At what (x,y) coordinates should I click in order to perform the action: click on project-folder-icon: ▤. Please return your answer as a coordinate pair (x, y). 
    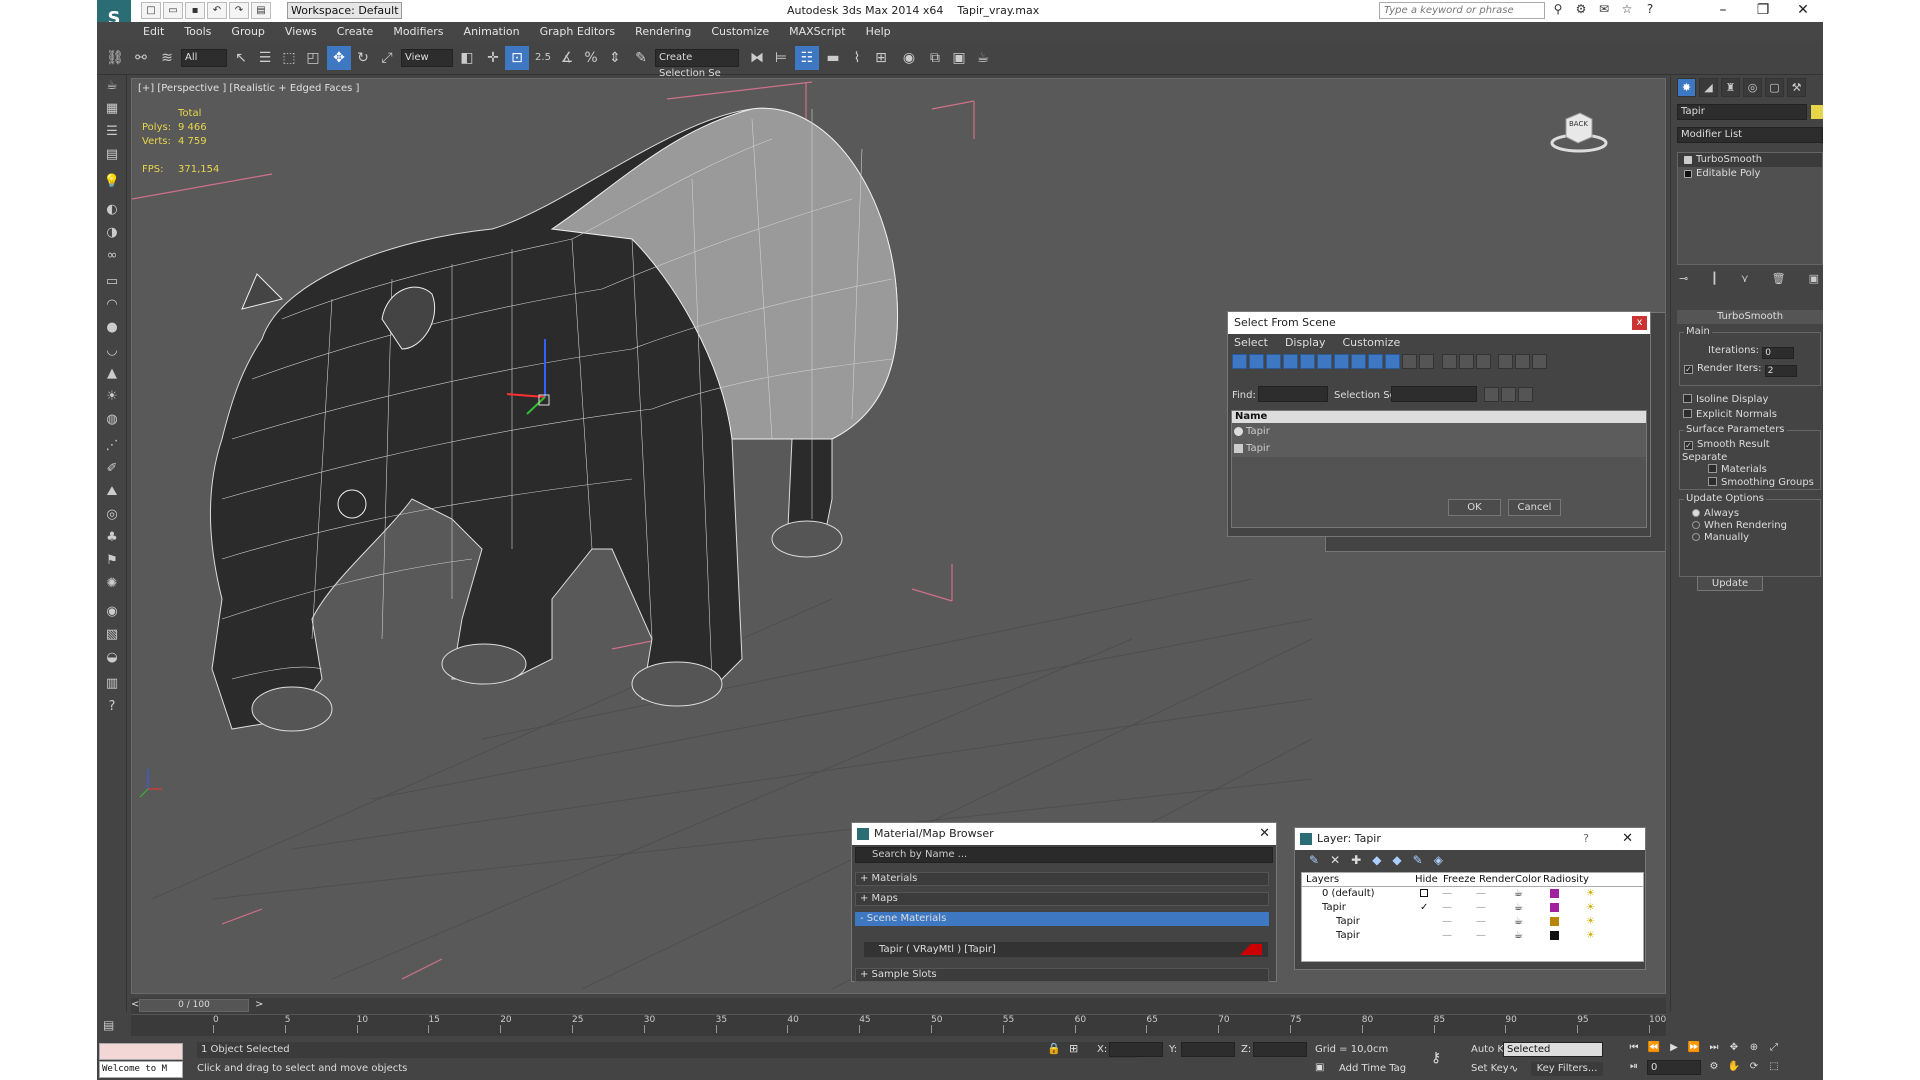
    Looking at the image, I should click on (261, 10).